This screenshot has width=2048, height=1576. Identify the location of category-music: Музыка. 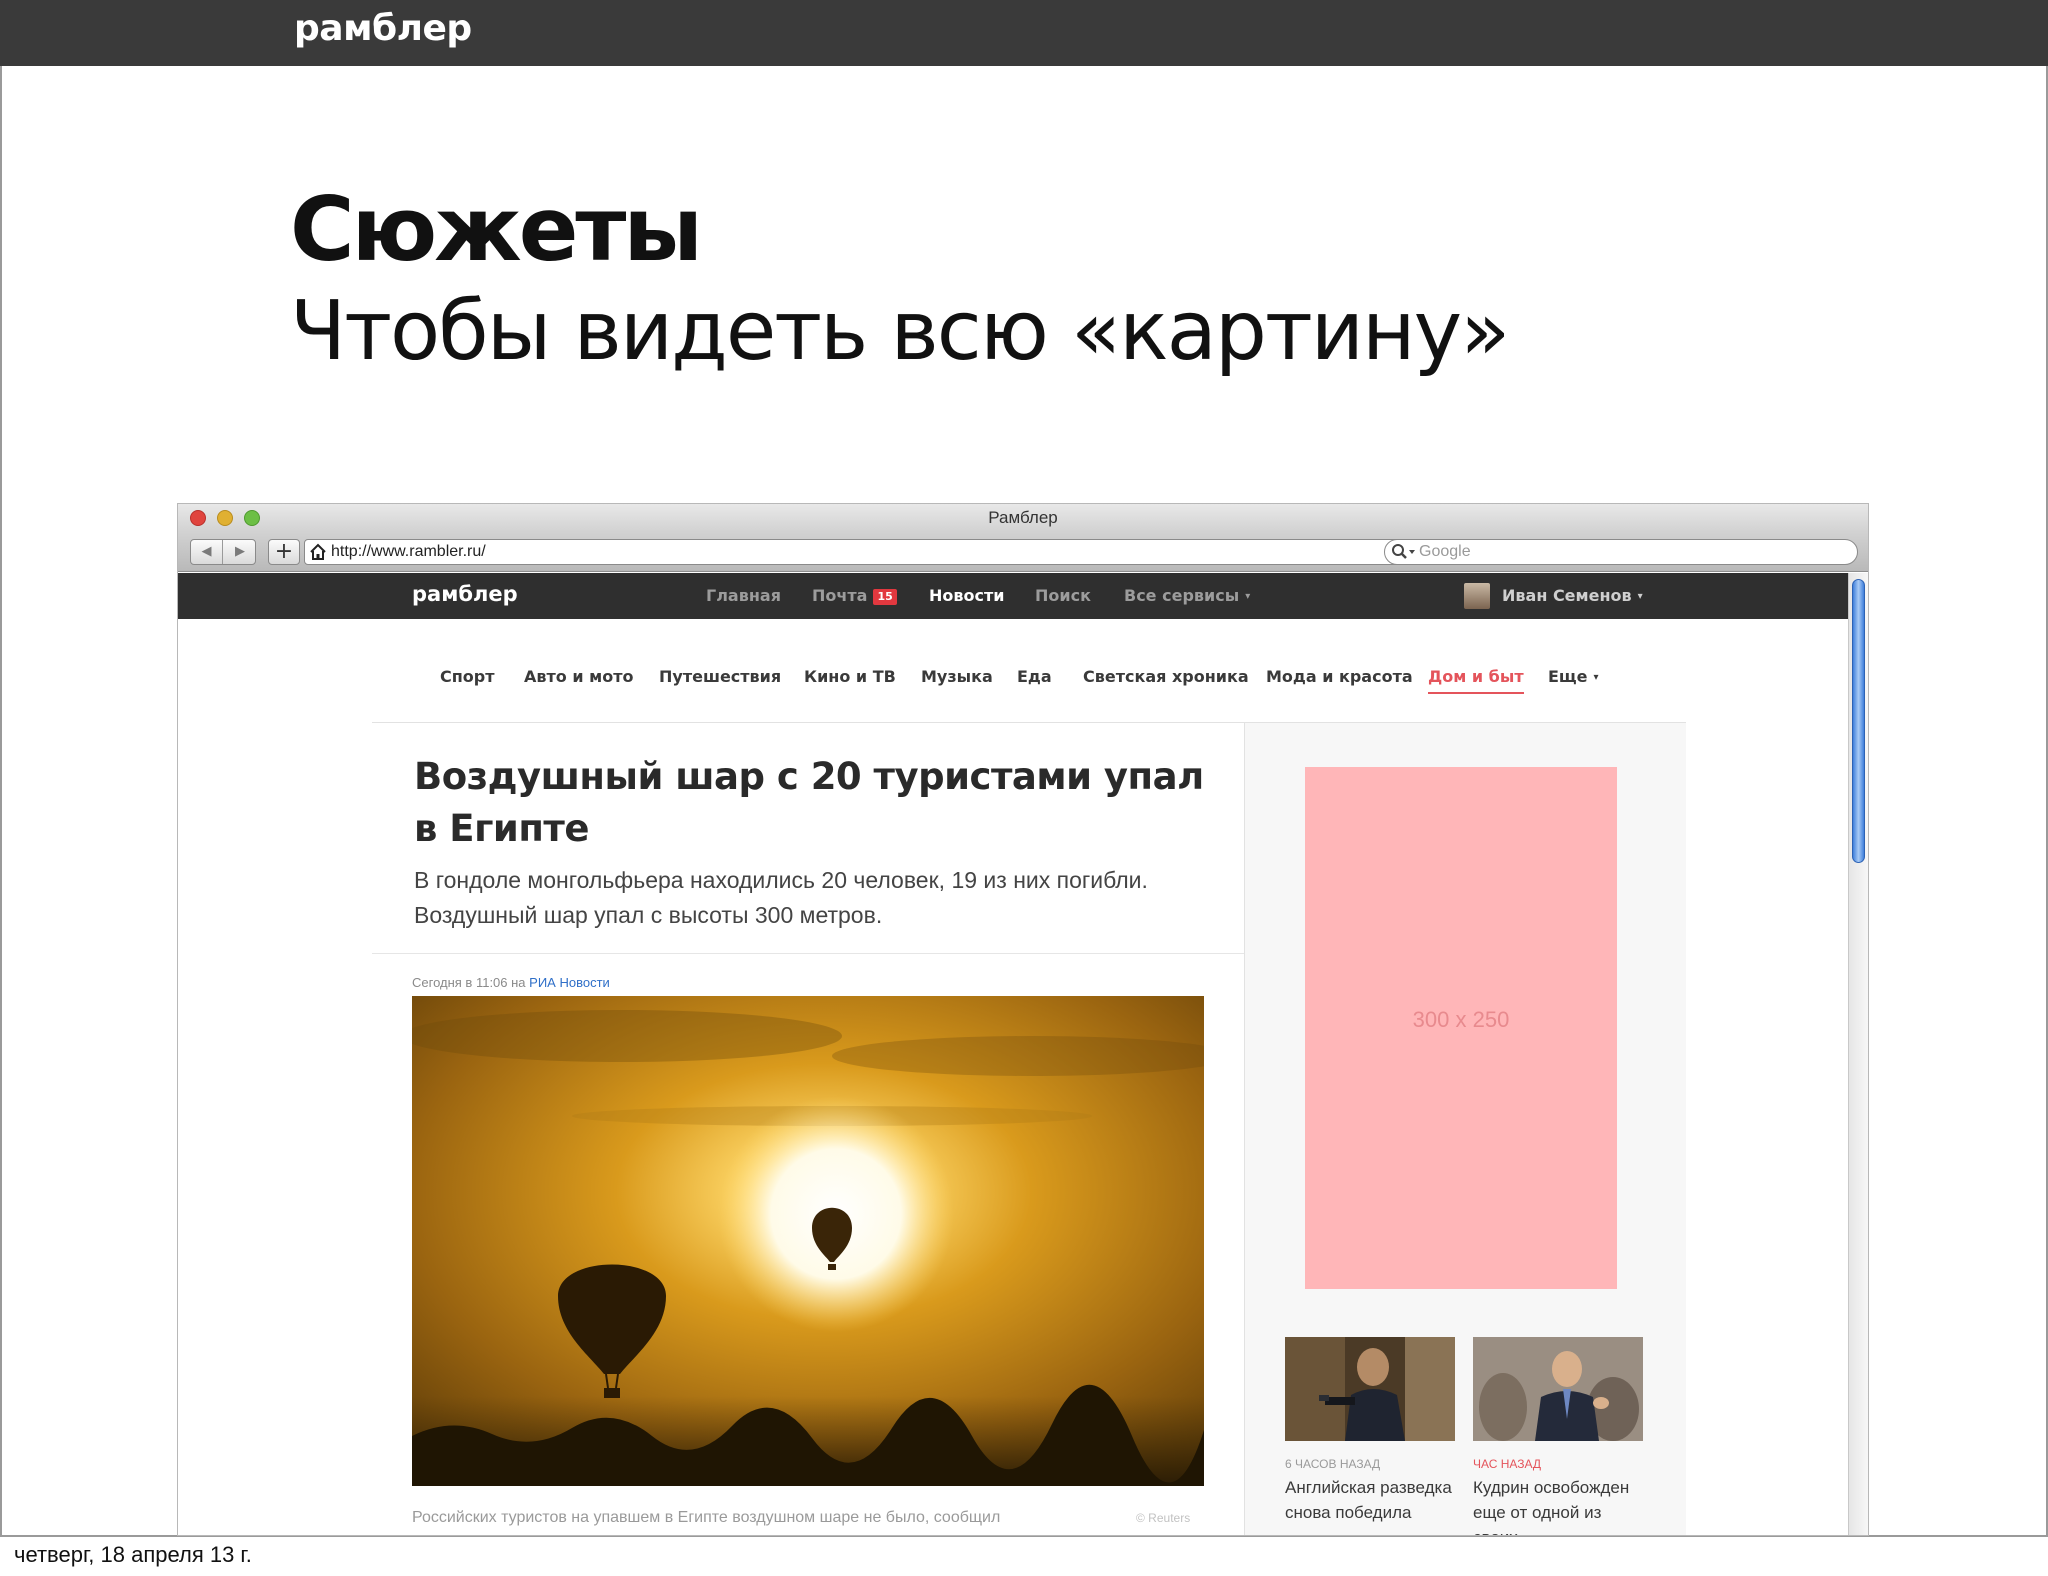
(957, 676).